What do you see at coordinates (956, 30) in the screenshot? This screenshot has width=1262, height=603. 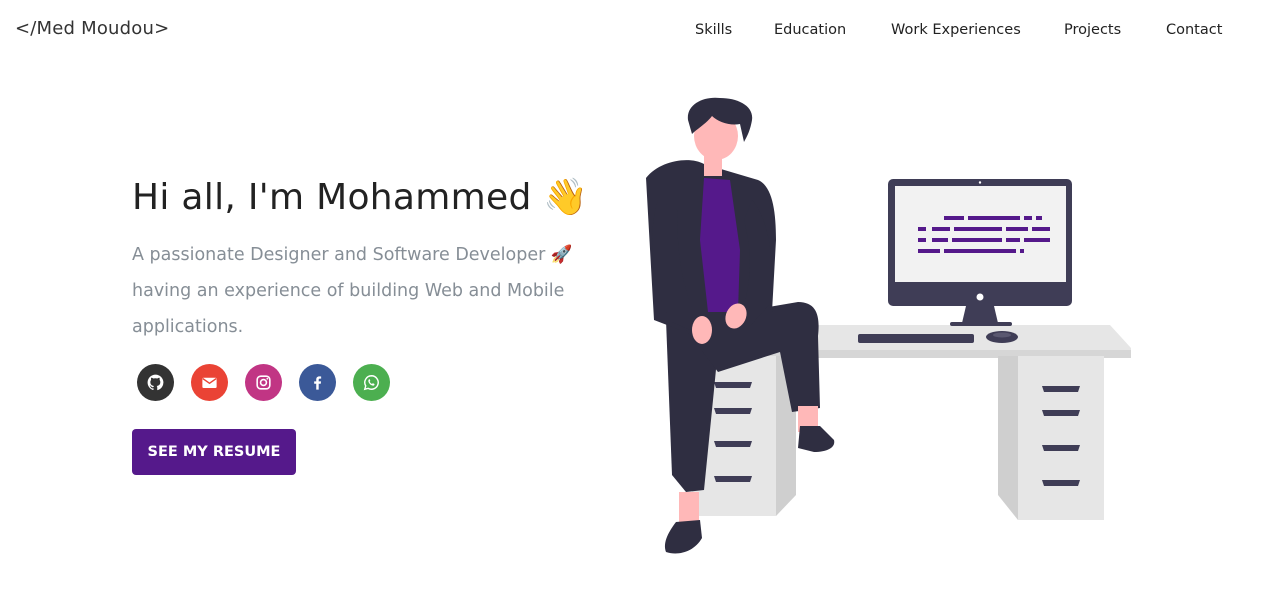 I see `nav-link-work-experiences: Work Experiences` at bounding box center [956, 30].